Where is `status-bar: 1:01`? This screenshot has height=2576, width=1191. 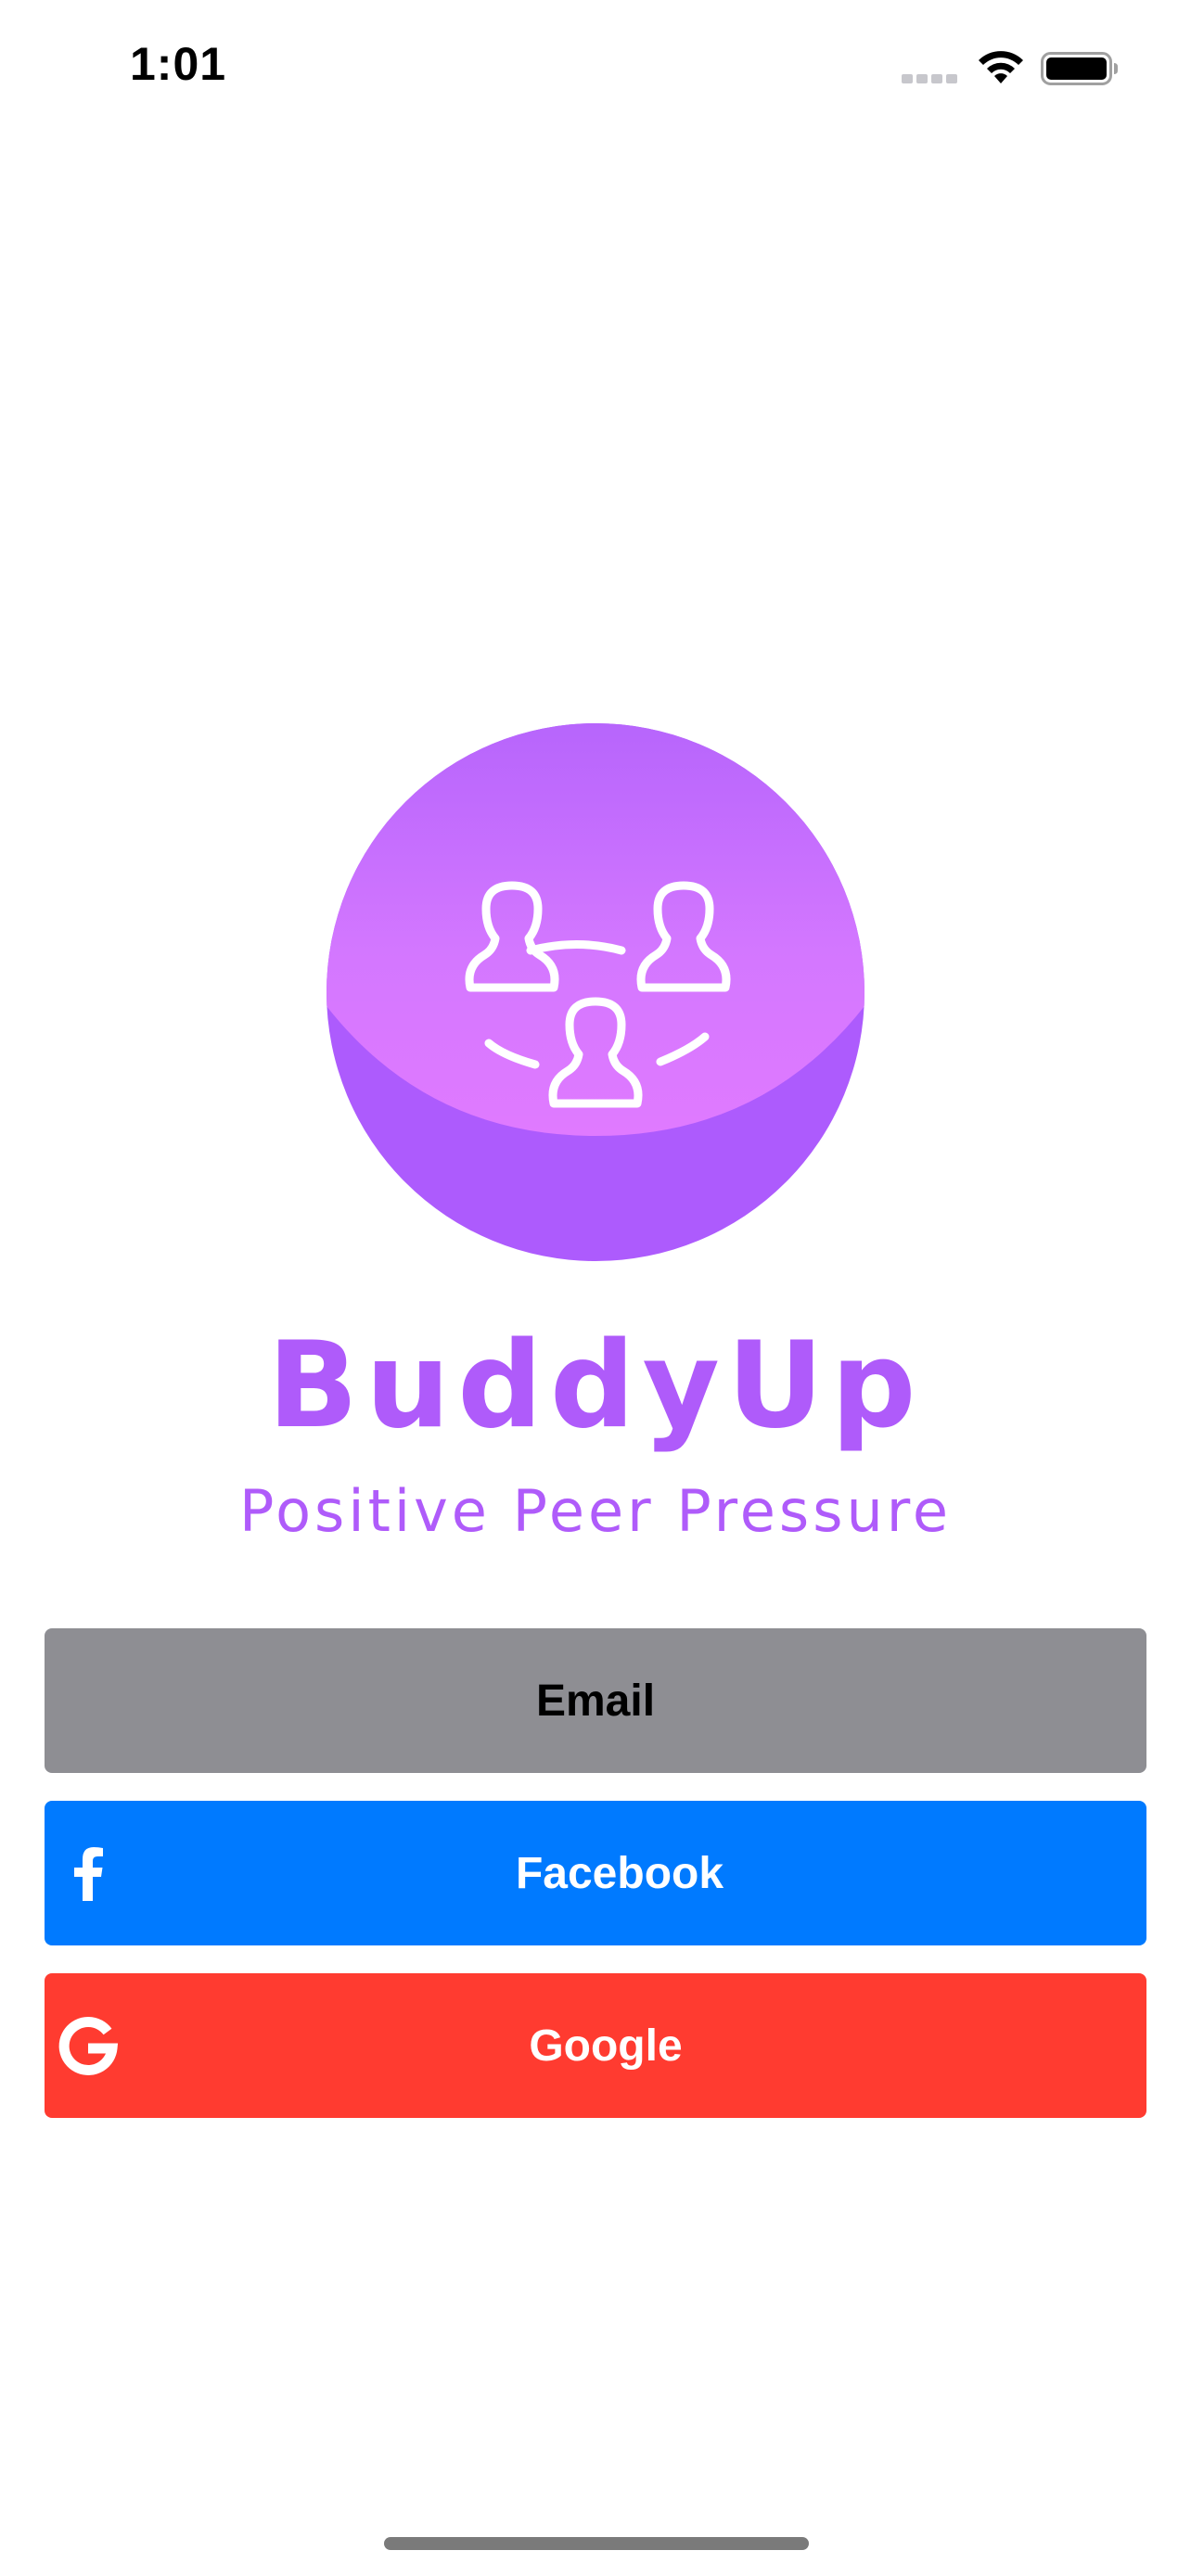 status-bar: 1:01 is located at coordinates (595, 69).